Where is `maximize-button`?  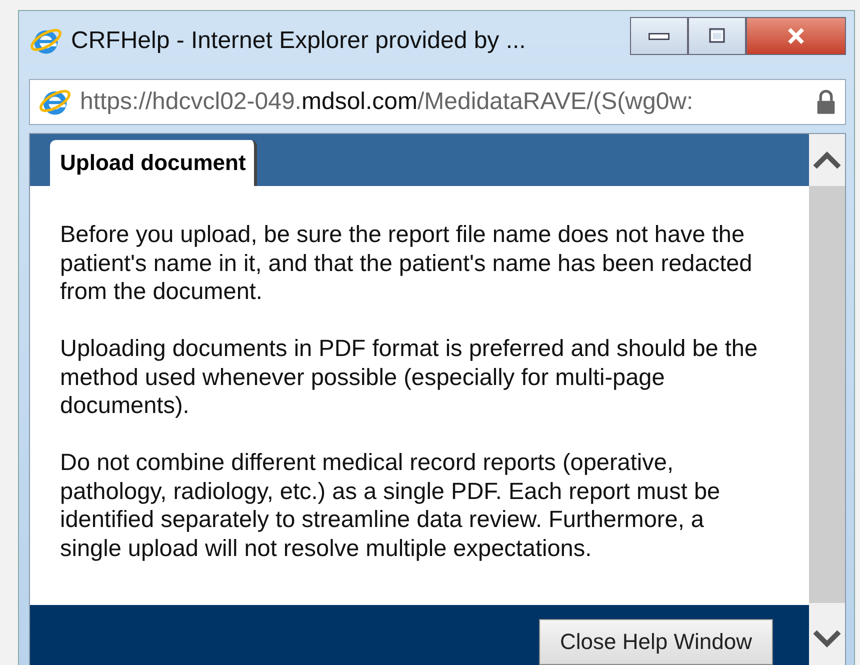 maximize-button is located at coordinates (717, 36).